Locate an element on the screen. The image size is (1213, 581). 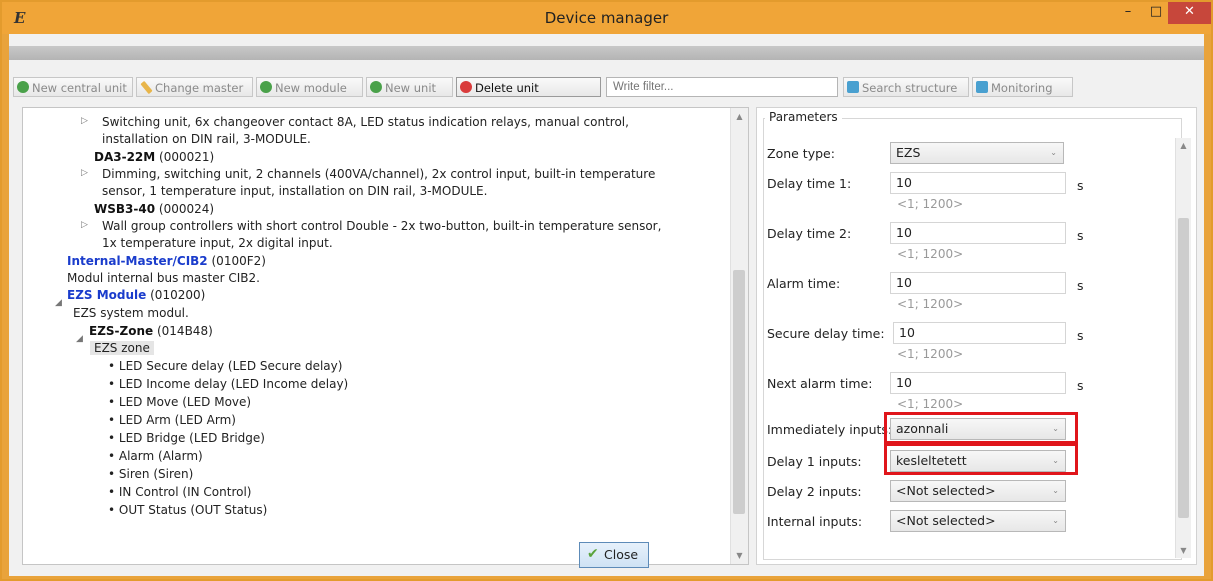
close-button: ✔ Close is located at coordinates (614, 555).